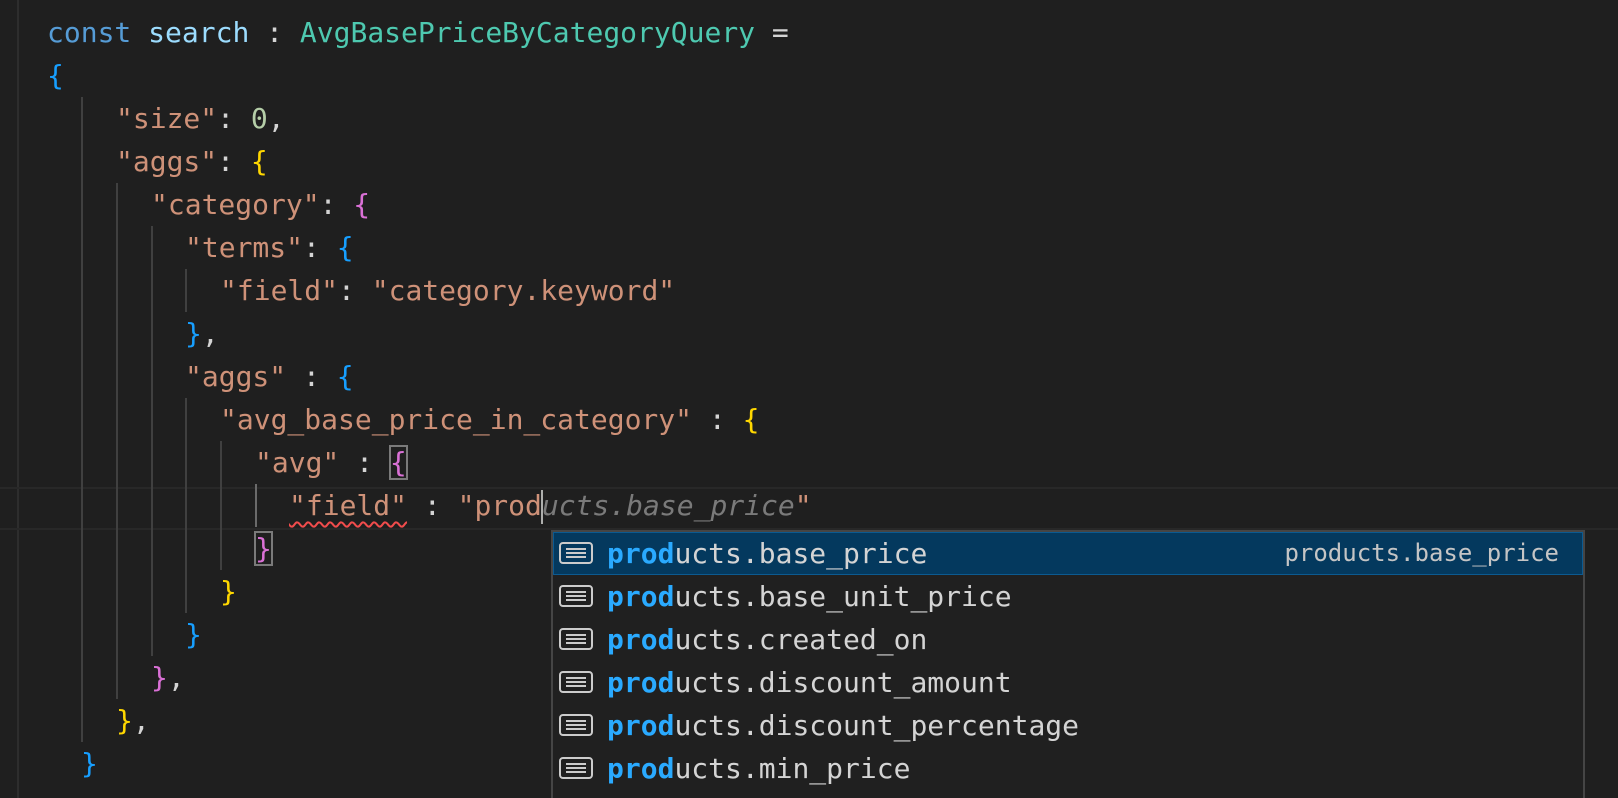 This screenshot has width=1618, height=798. Describe the element at coordinates (1068, 682) in the screenshot. I see `suggestion-item: products.discount_amount` at that location.